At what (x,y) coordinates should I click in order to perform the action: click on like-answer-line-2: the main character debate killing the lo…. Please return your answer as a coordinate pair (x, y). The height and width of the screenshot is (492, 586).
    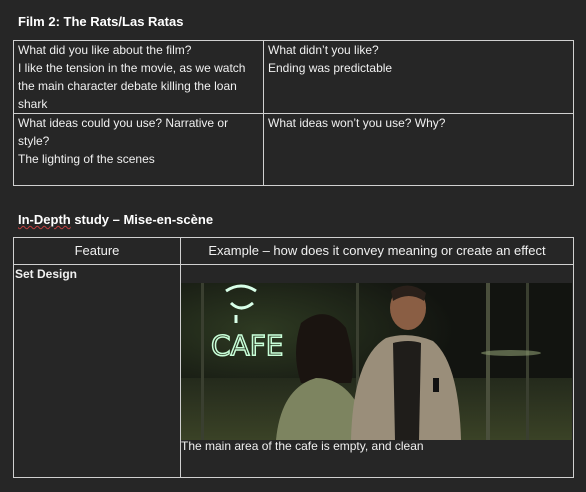
    Looking at the image, I should click on (127, 86).